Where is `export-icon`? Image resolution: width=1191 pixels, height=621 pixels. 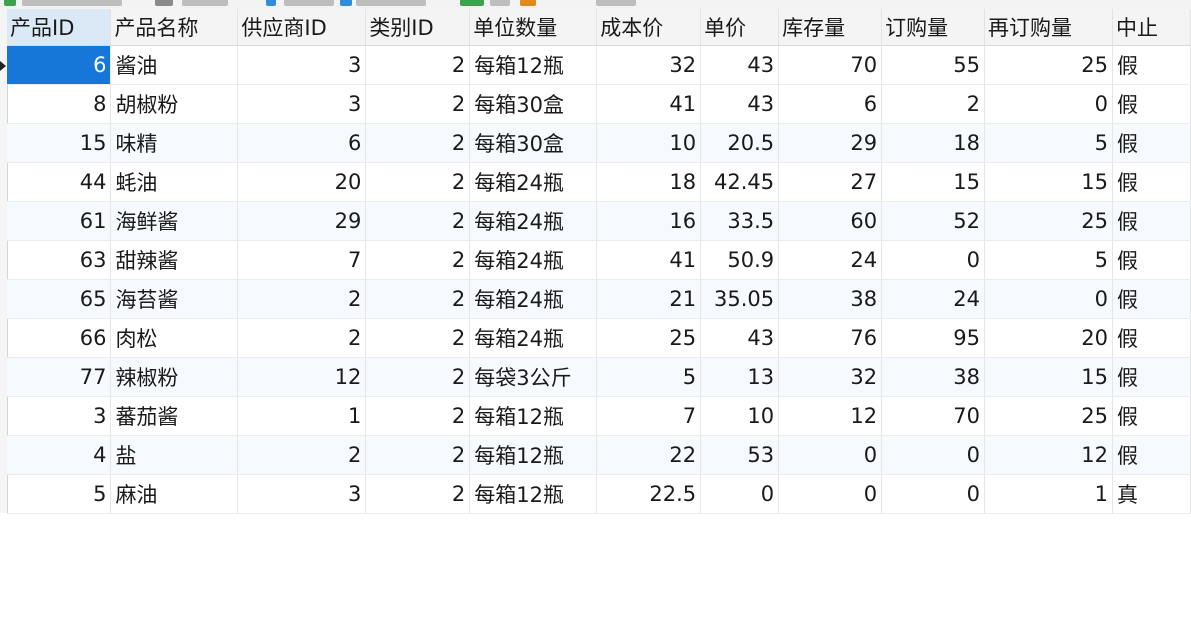
export-icon is located at coordinates (528, 3).